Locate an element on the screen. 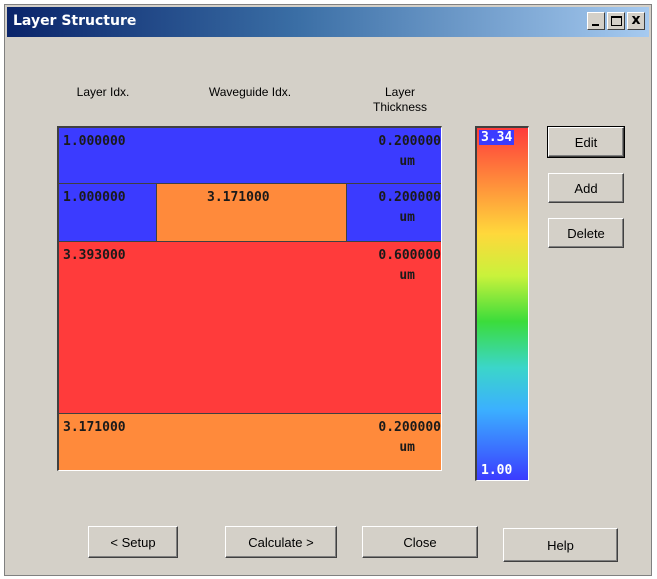 The image size is (657, 579). title-buttons: x is located at coordinates (616, 21).